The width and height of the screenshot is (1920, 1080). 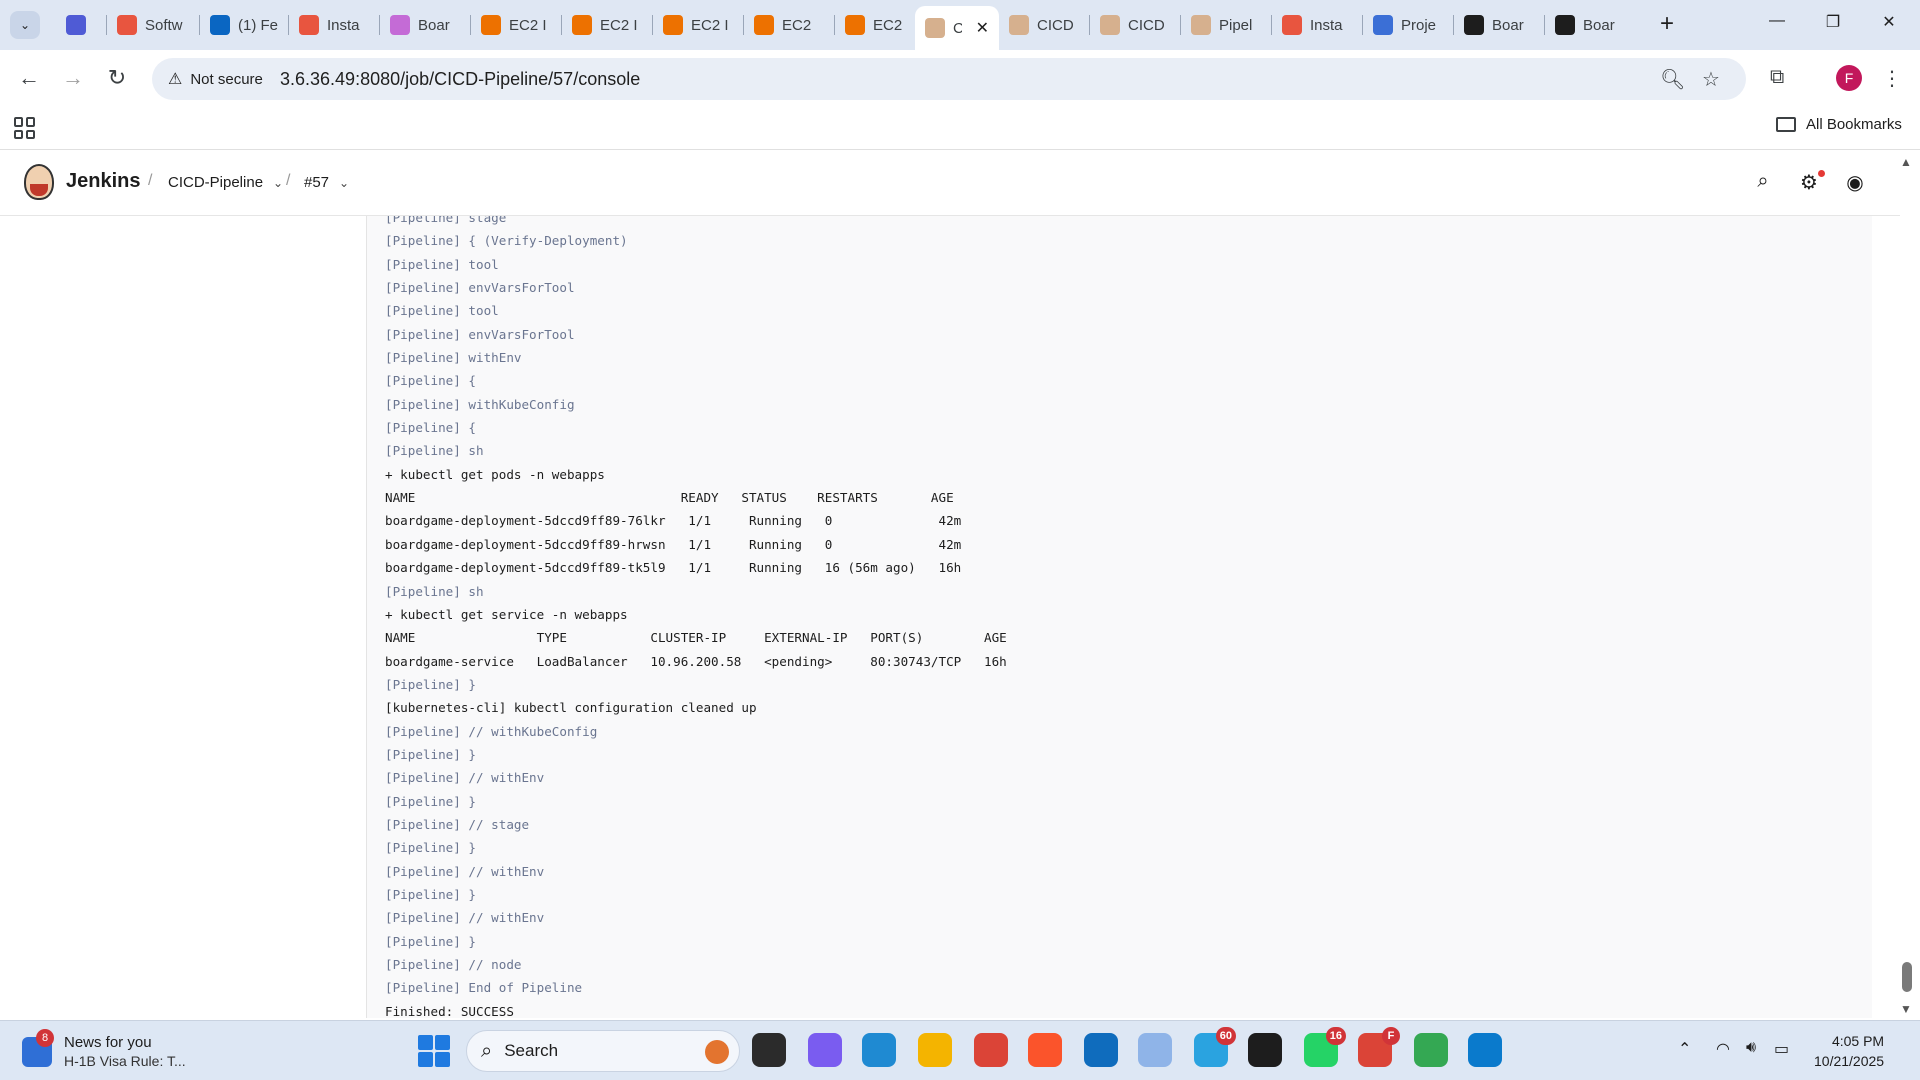 I want to click on link-icon, so click(x=76, y=25).